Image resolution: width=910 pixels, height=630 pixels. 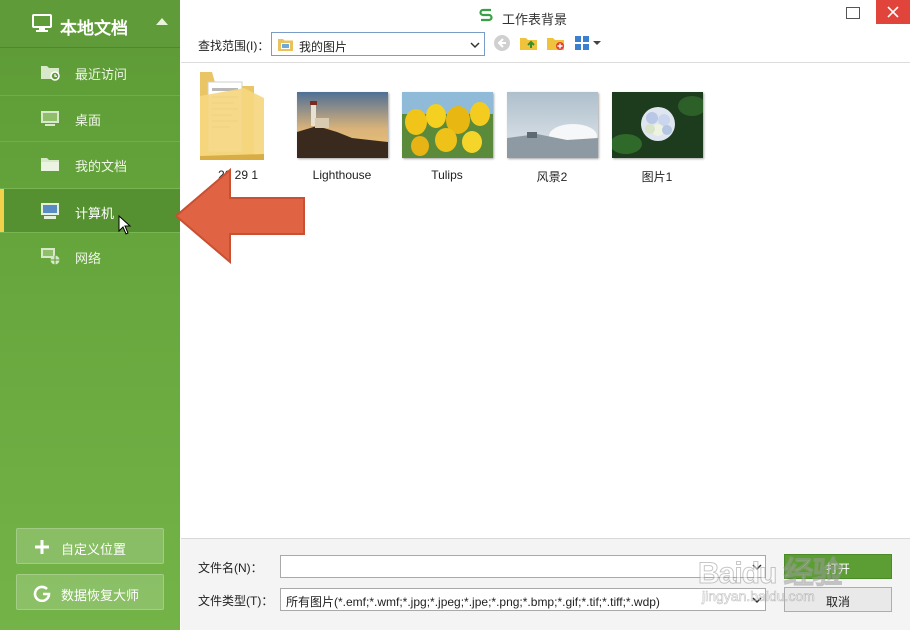 What do you see at coordinates (523, 566) in the screenshot?
I see `filename-input` at bounding box center [523, 566].